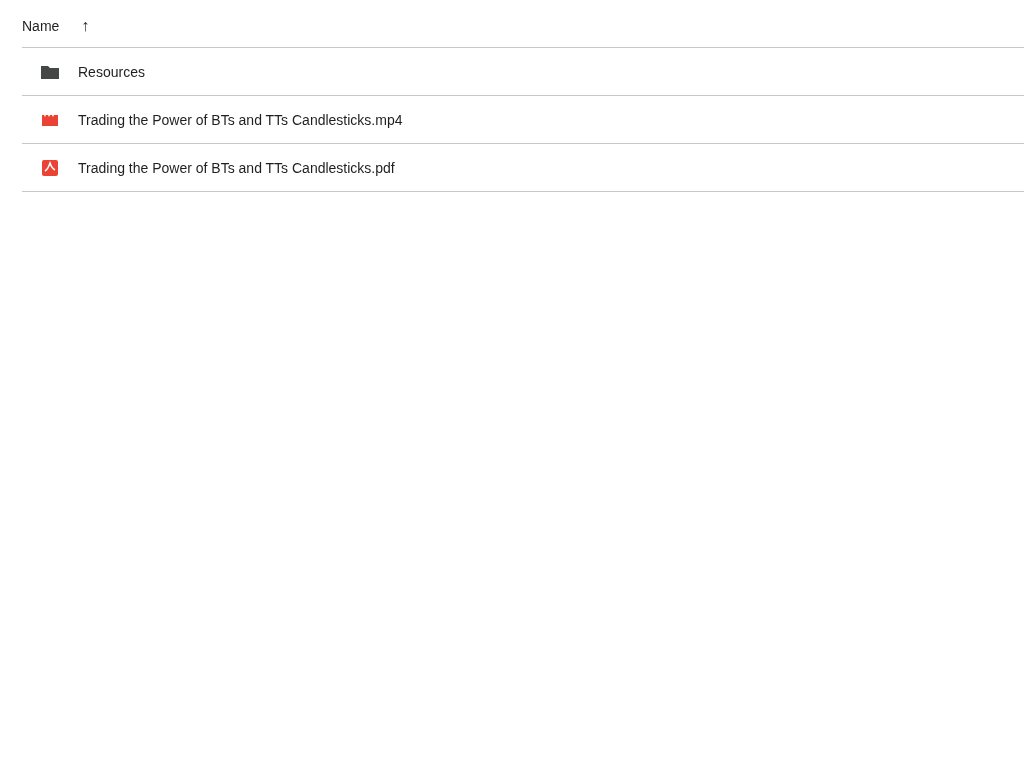 This screenshot has width=1024, height=768. What do you see at coordinates (41, 25) in the screenshot?
I see `column-header: Name` at bounding box center [41, 25].